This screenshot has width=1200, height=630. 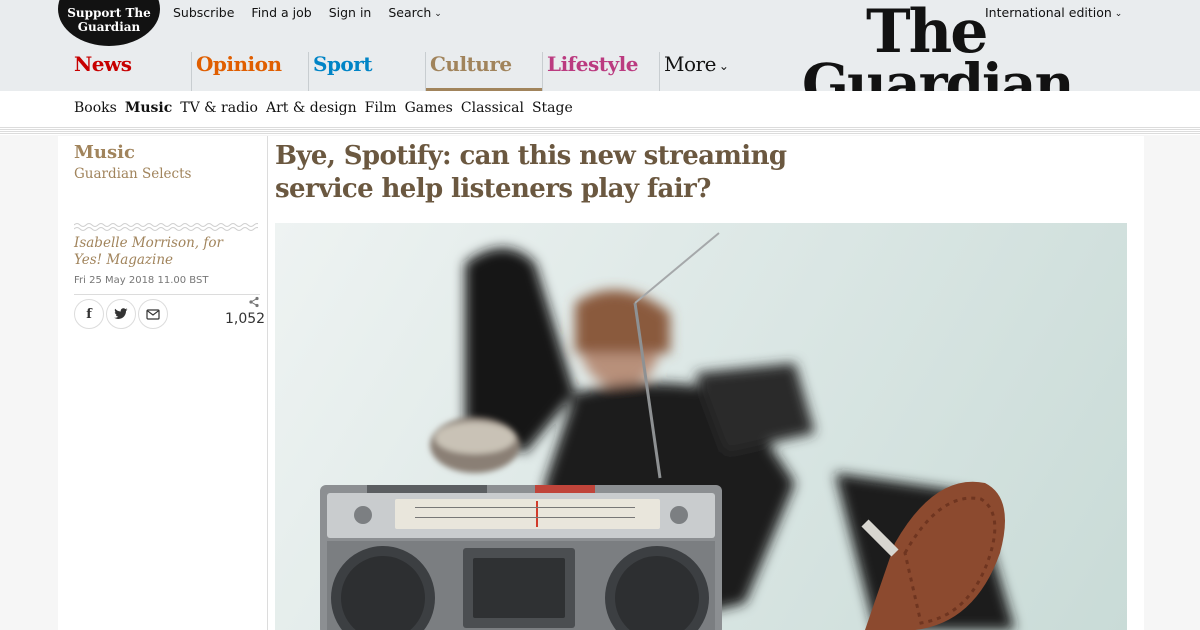 I want to click on find-a-job-link: Find a job, so click(x=281, y=12).